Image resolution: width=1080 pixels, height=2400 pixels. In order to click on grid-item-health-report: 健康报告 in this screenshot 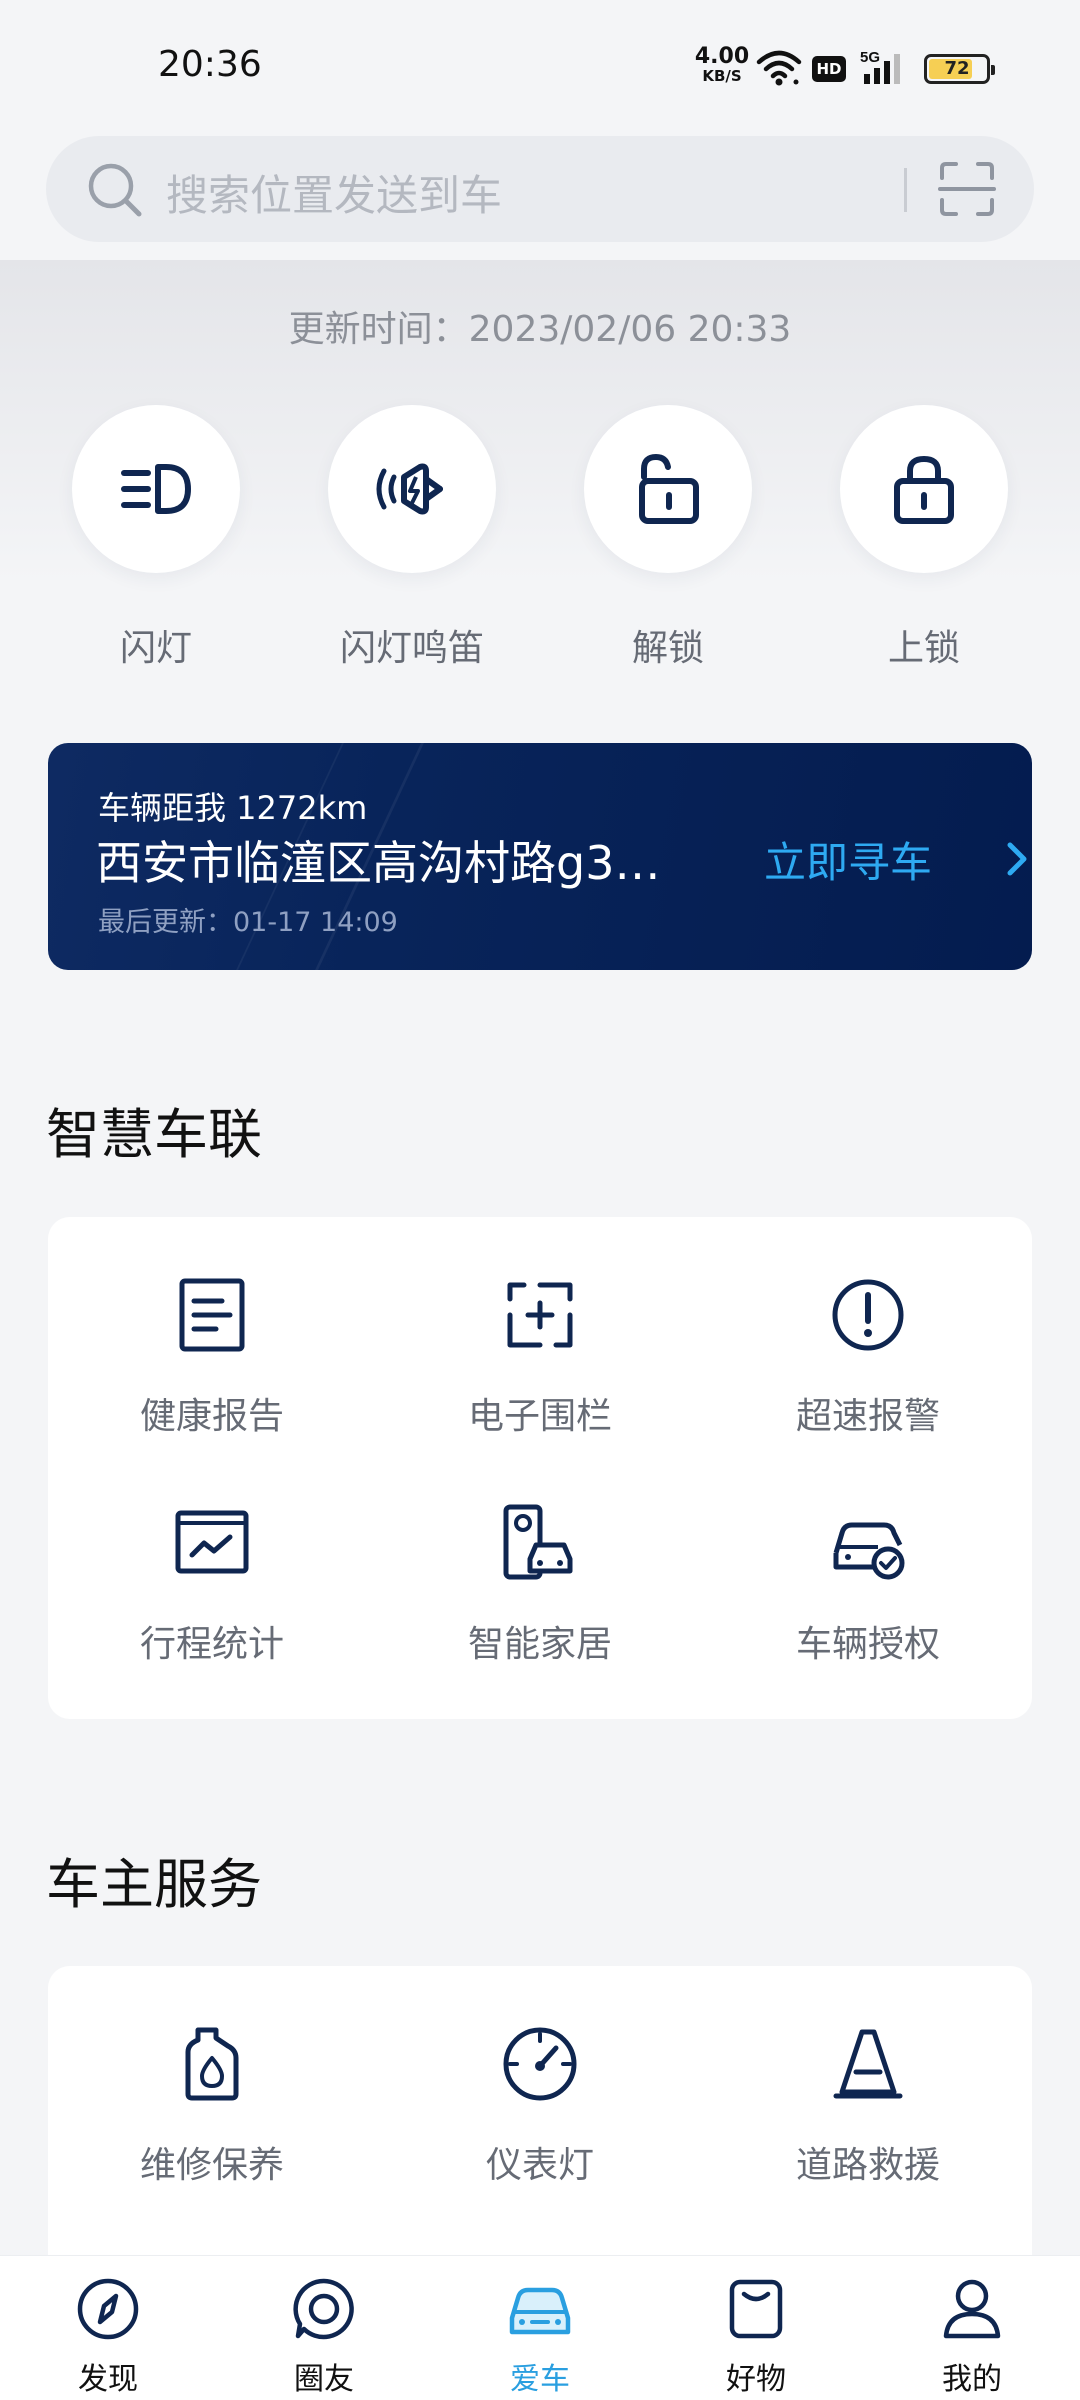, I will do `click(212, 1357)`.